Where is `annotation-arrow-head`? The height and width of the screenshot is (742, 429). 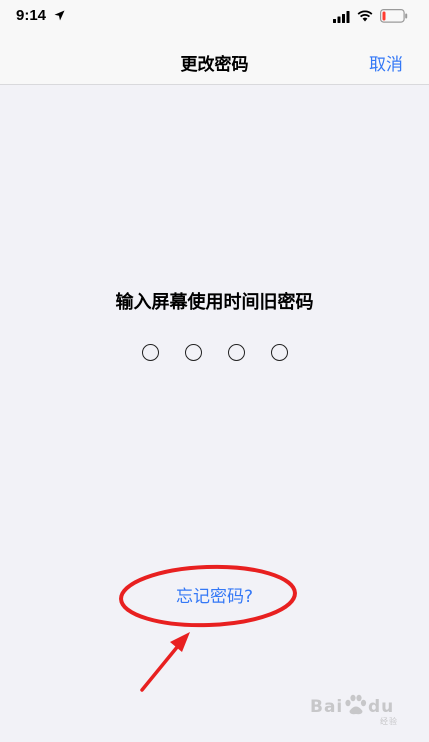
annotation-arrow-head is located at coordinates (180, 642).